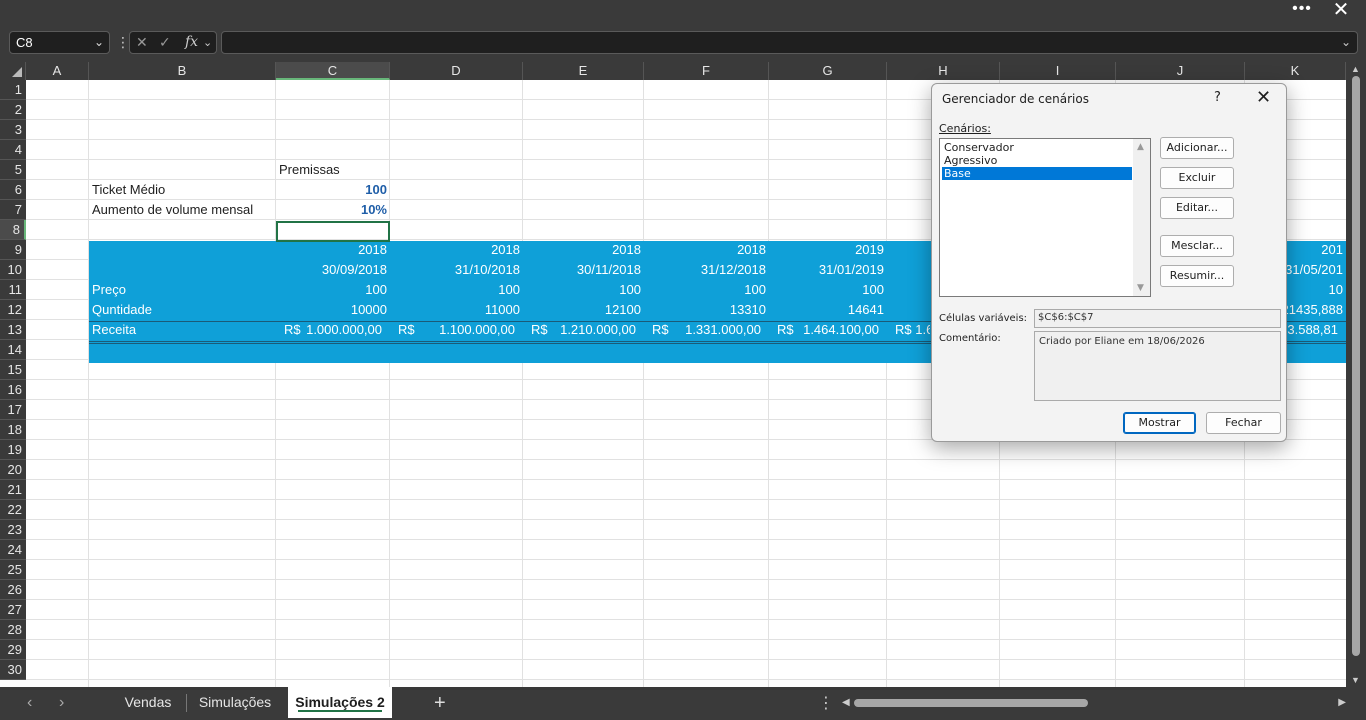 The image size is (1366, 720). I want to click on row-header-26: 26, so click(13, 590).